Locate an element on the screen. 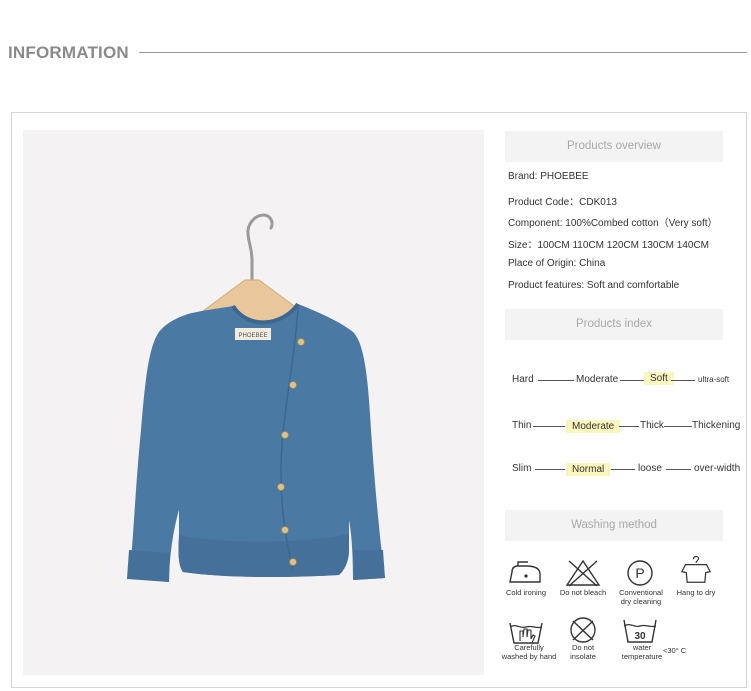 The image size is (751, 691). scale-item: ultra-soft is located at coordinates (714, 379).